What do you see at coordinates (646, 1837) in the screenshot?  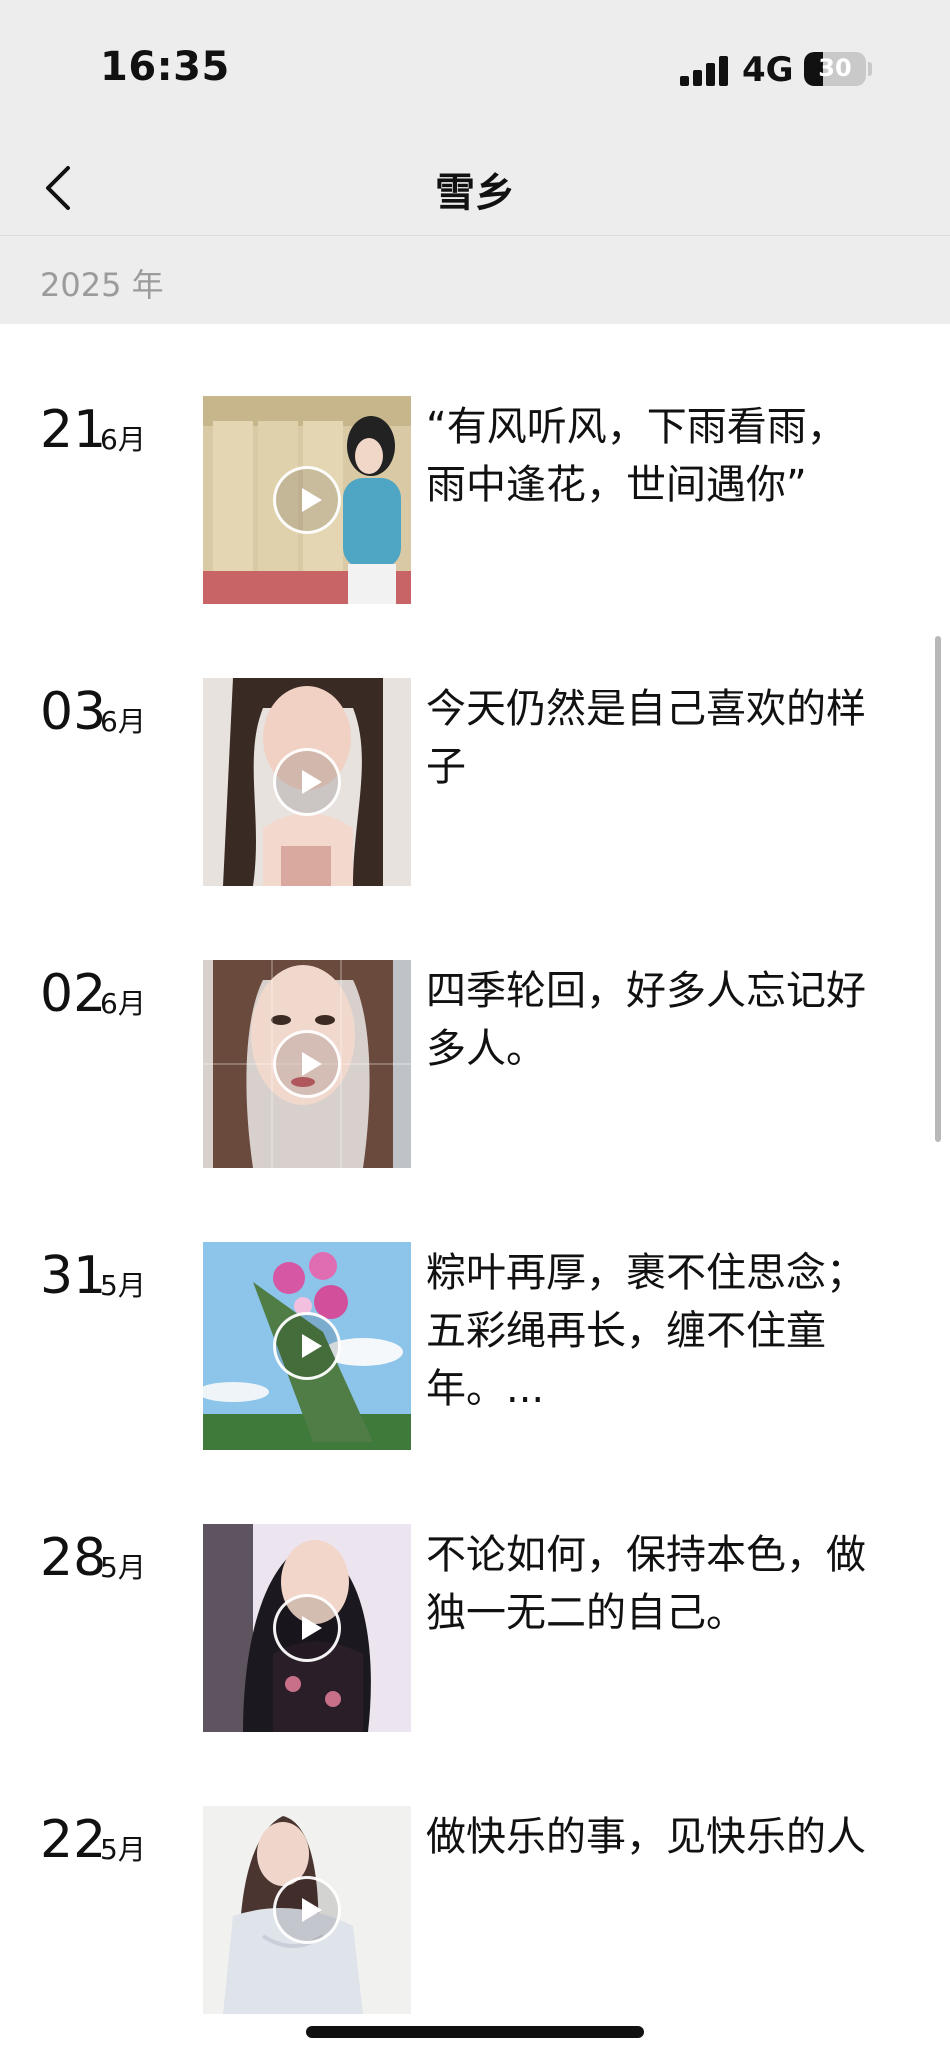 I see `post-caption: 做快乐的事，见快乐的人` at bounding box center [646, 1837].